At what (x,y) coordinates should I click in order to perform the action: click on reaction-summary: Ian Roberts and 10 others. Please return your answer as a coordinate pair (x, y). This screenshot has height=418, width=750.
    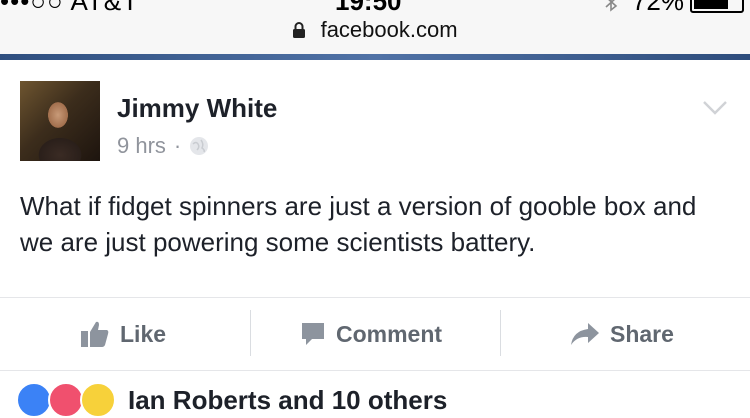
    Looking at the image, I should click on (231, 400).